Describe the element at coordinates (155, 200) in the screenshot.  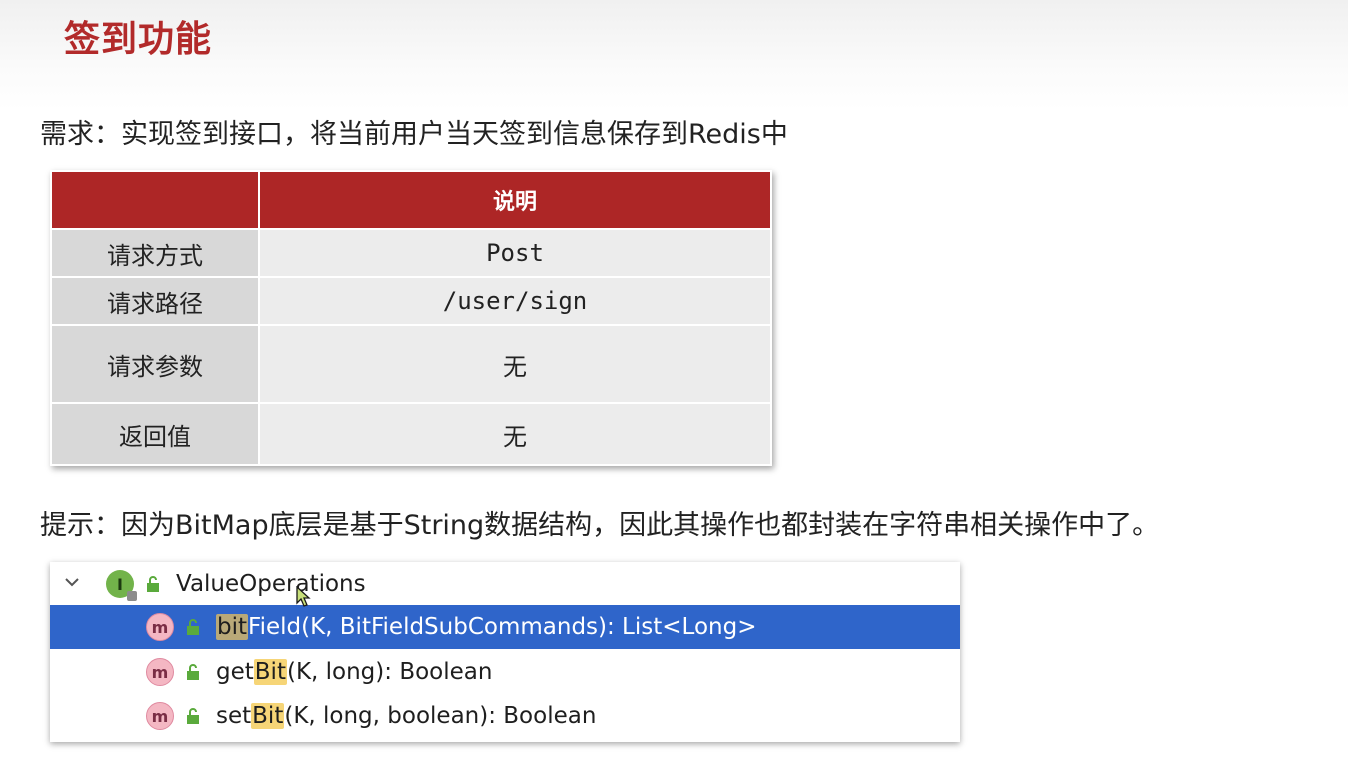
I see `table-header-label` at that location.